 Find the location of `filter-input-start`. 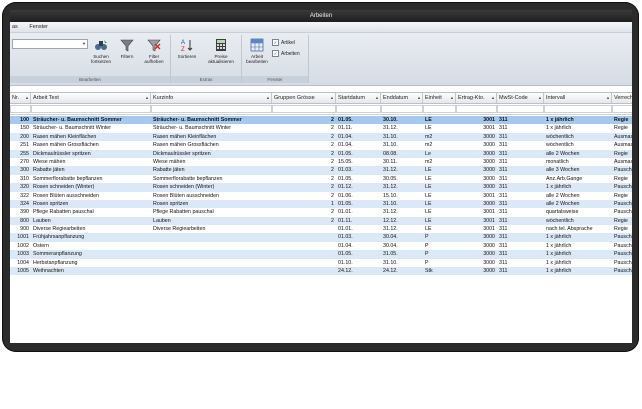

filter-input-start is located at coordinates (358, 109).